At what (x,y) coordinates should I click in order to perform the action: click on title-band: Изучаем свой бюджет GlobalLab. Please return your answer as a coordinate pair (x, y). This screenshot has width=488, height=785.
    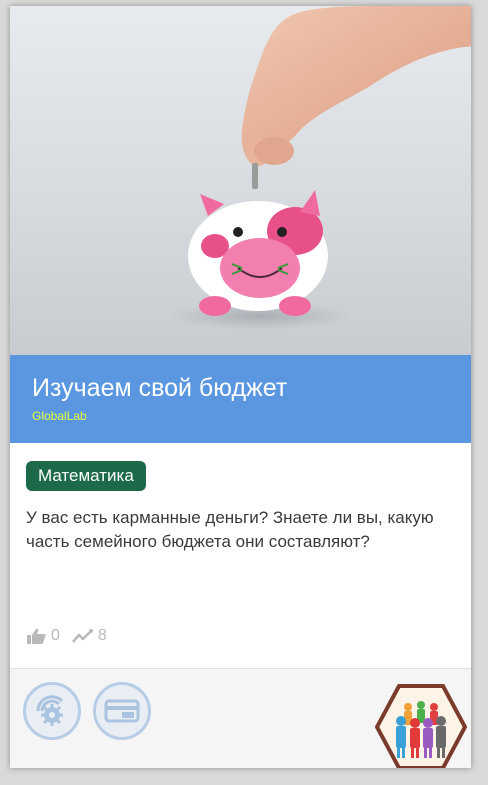
    Looking at the image, I should click on (240, 399).